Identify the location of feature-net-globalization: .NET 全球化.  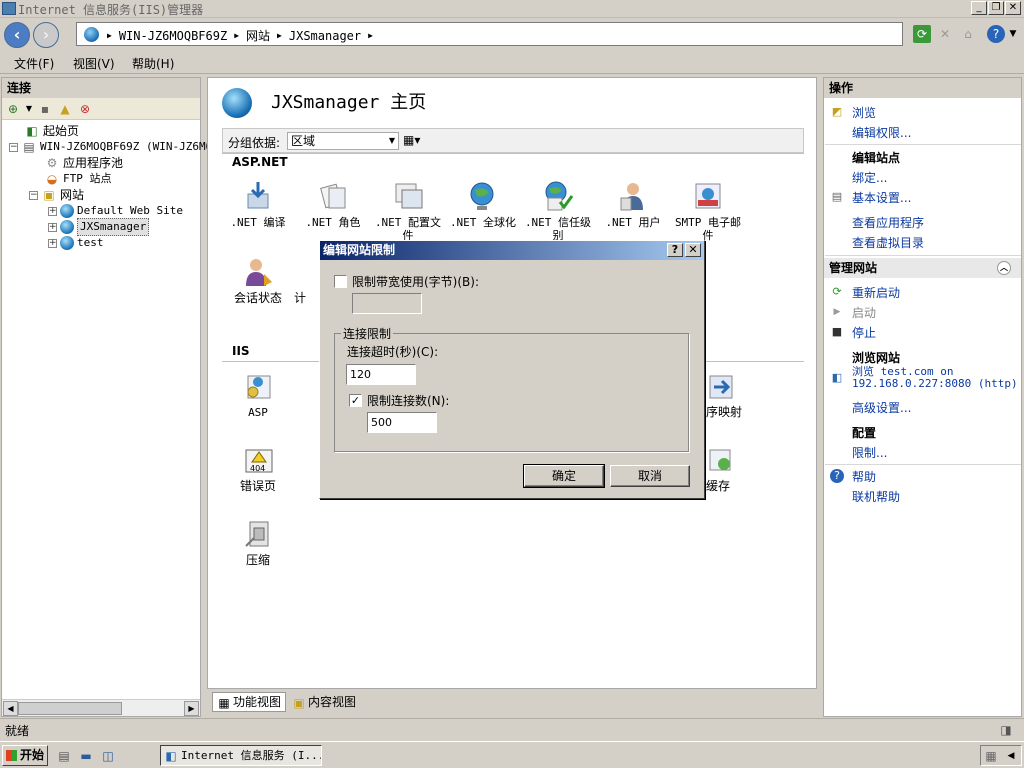
(483, 204).